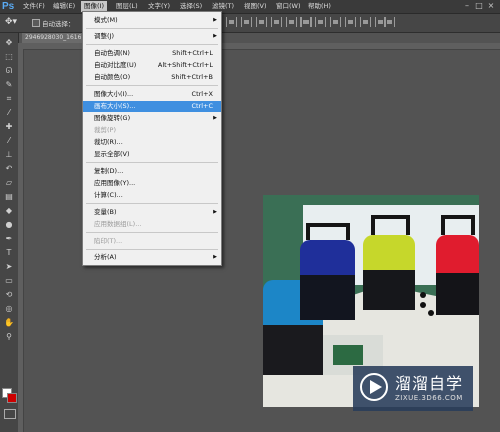 Image resolution: width=500 pixels, height=432 pixels. Describe the element at coordinates (152, 65) in the screenshot. I see `menu-item-auto-contrast: 自动对比度(U) Alt+Shift+Ctrl+L` at that location.